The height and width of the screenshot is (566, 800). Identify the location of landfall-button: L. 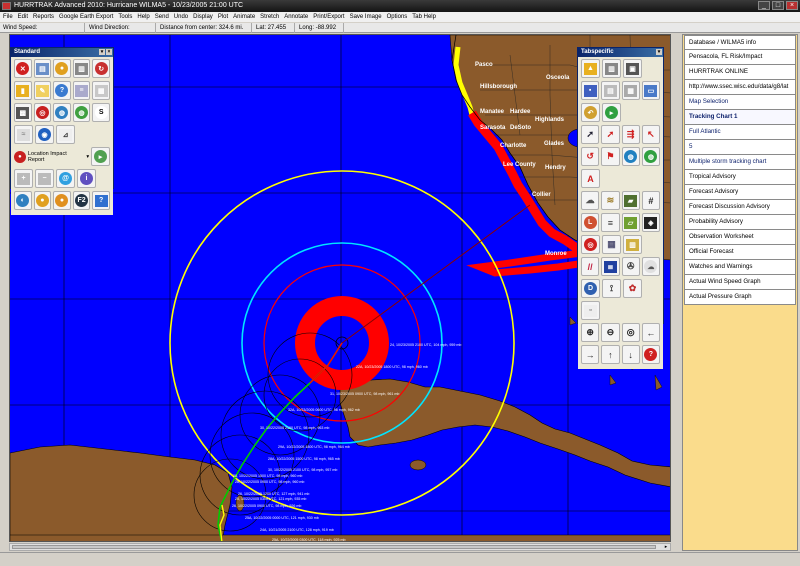
(590, 222).